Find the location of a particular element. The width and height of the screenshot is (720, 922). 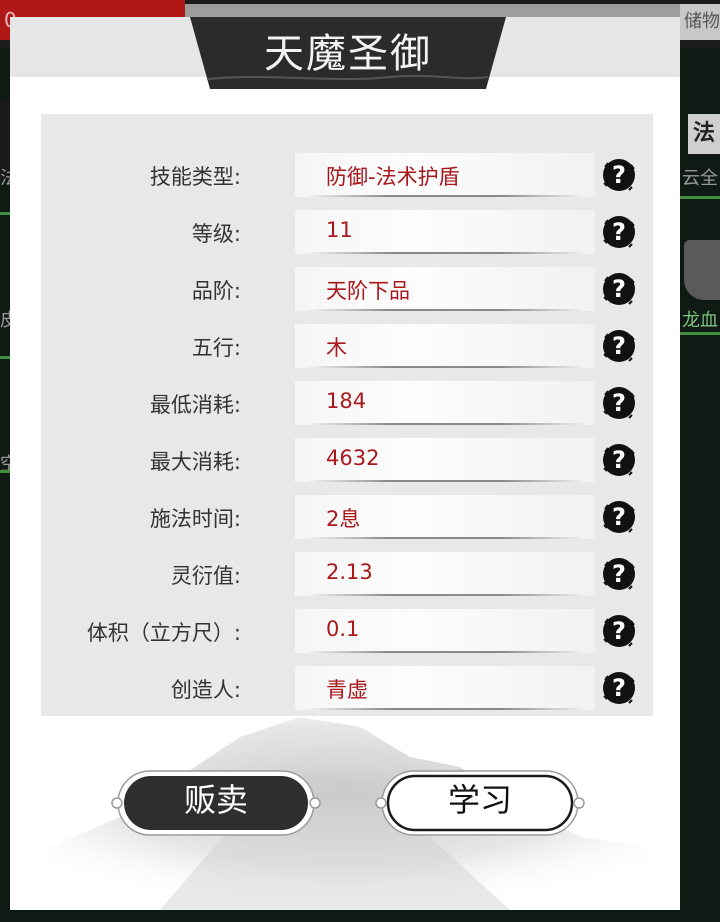

learn-button: 学习 is located at coordinates (480, 803).